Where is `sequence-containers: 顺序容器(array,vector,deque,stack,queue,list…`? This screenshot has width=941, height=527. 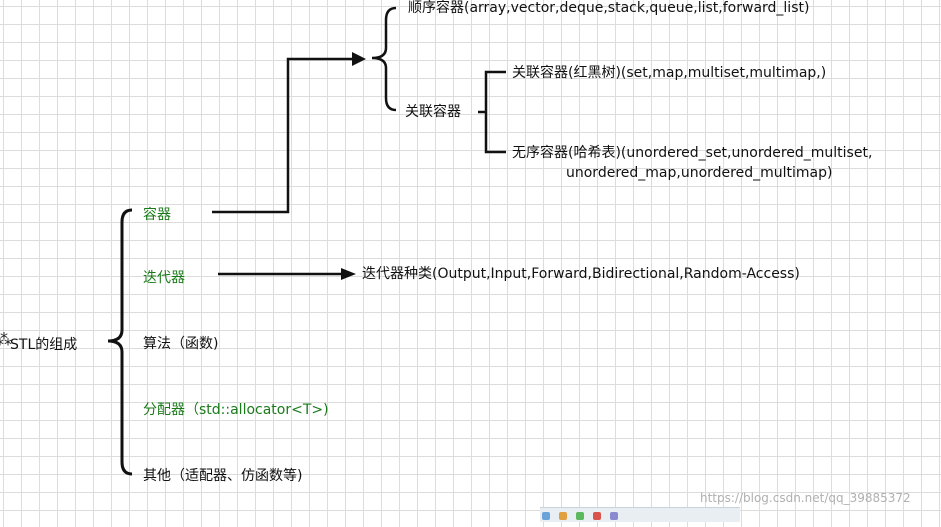
sequence-containers: 顺序容器(array,vector,deque,stack,queue,list… is located at coordinates (609, 8).